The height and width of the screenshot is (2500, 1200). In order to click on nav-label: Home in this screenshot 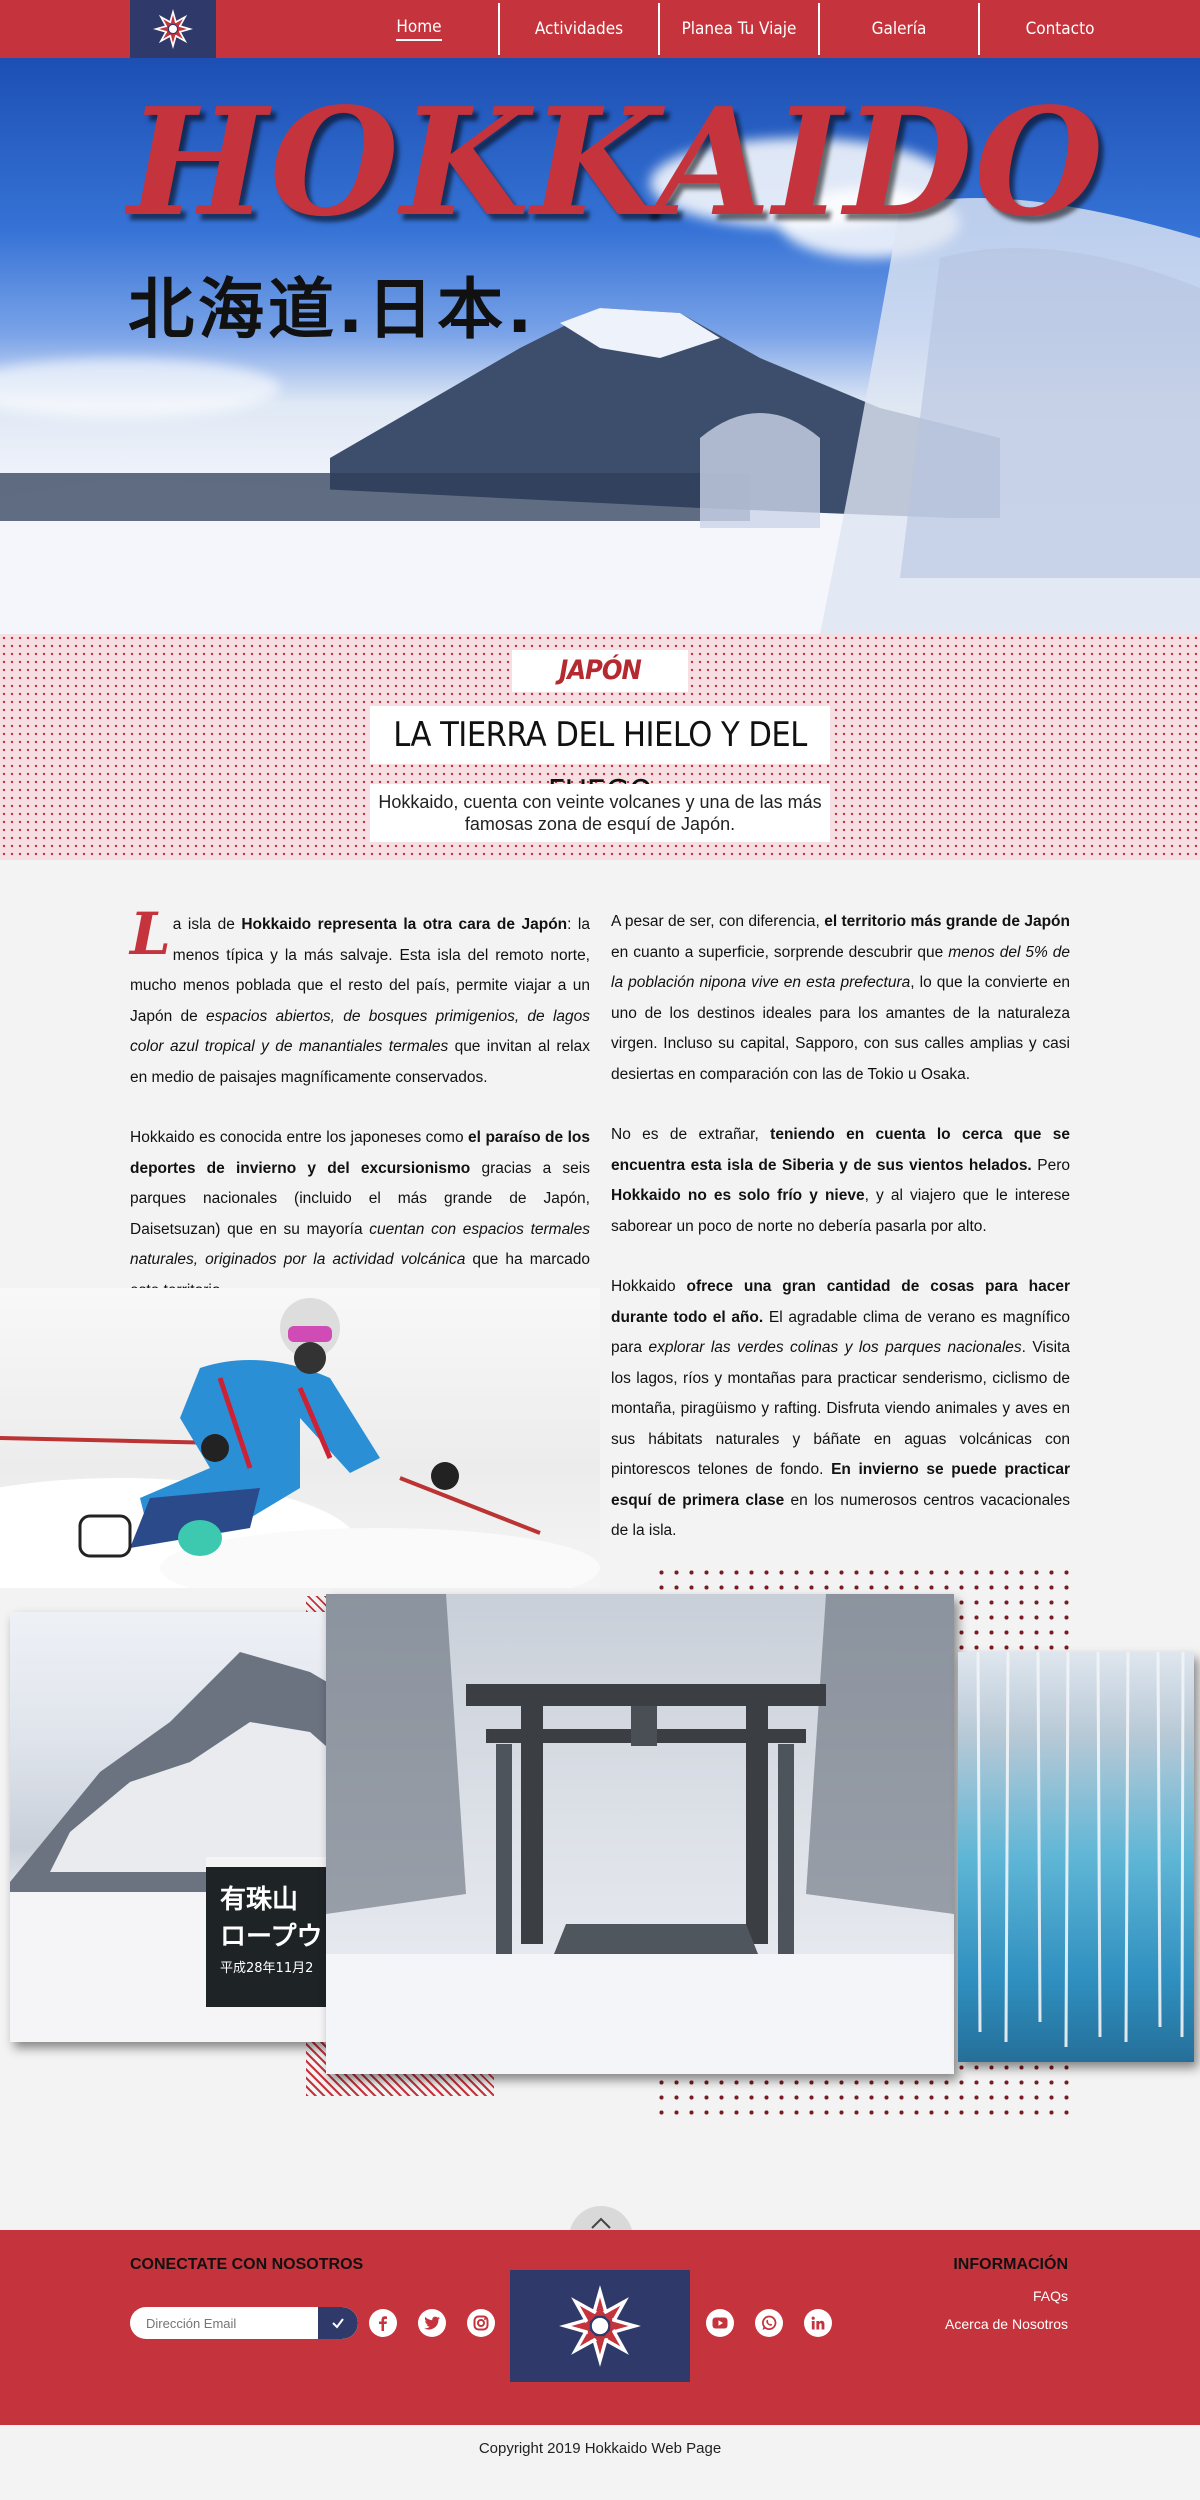, I will do `click(419, 29)`.